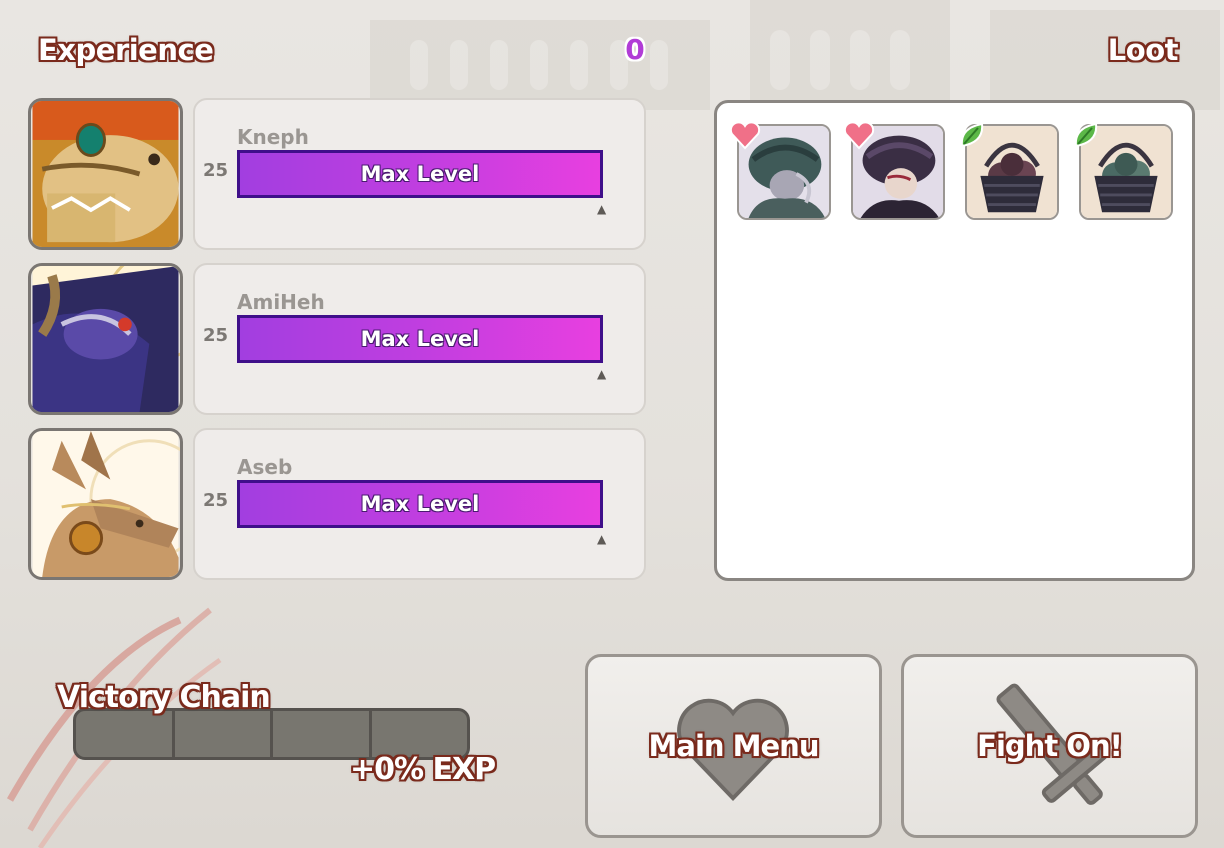 The height and width of the screenshot is (848, 1224). I want to click on party-member-card: AmiHeh 25 Max Level ▲, so click(419, 339).